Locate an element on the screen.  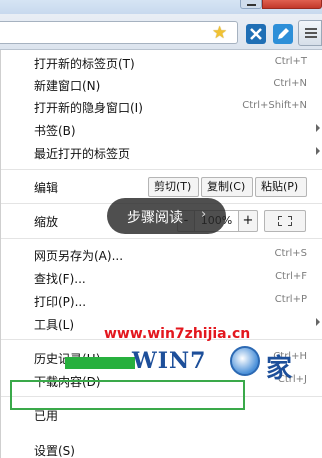
browser-toolbar: ★ is located at coordinates (161, 32).